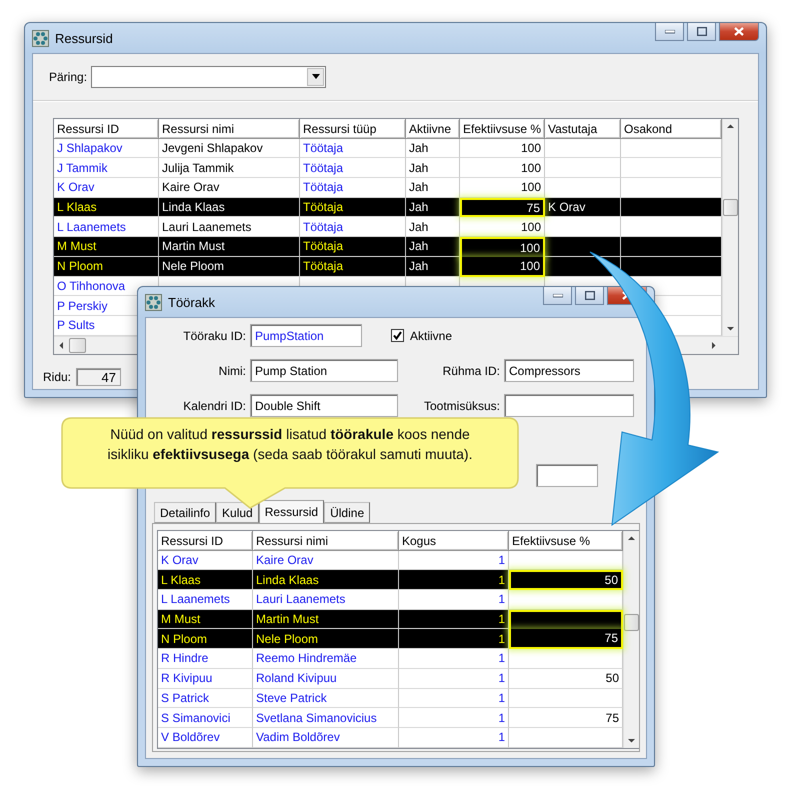 Image resolution: width=790 pixels, height=789 pixels. What do you see at coordinates (569, 370) in the screenshot?
I see `input-field: Compressors` at bounding box center [569, 370].